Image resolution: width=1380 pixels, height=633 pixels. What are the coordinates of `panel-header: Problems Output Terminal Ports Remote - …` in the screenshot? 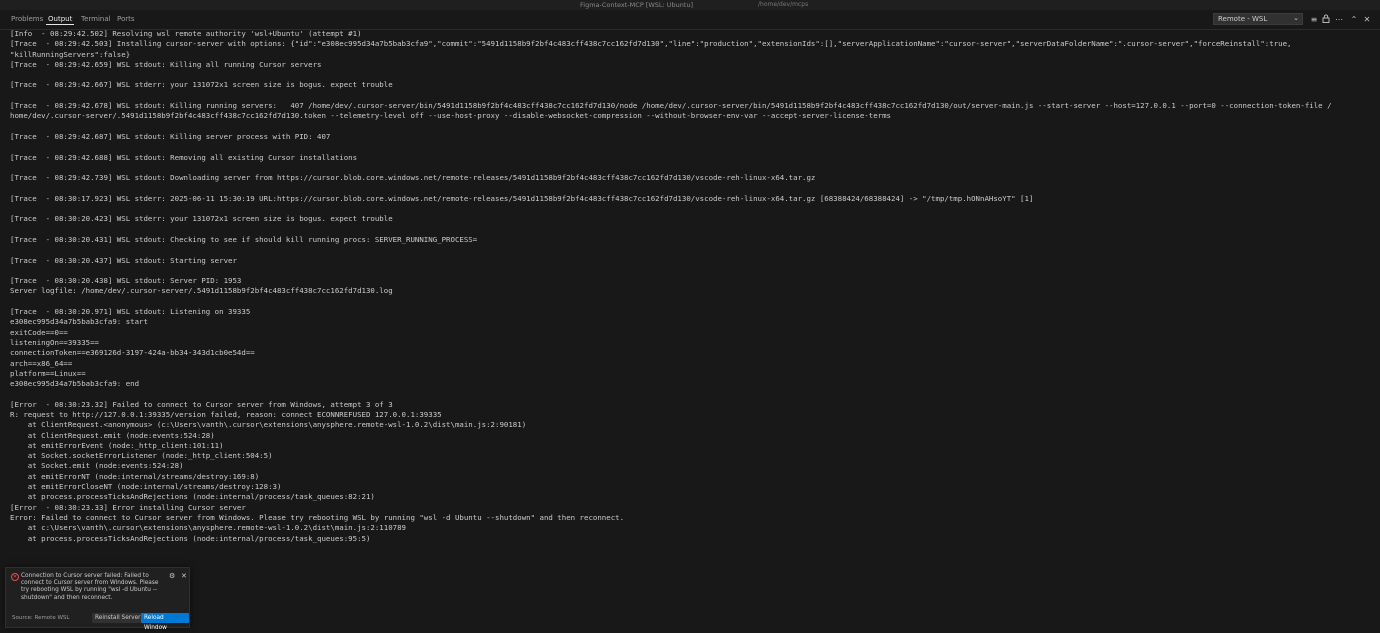 It's located at (690, 20).